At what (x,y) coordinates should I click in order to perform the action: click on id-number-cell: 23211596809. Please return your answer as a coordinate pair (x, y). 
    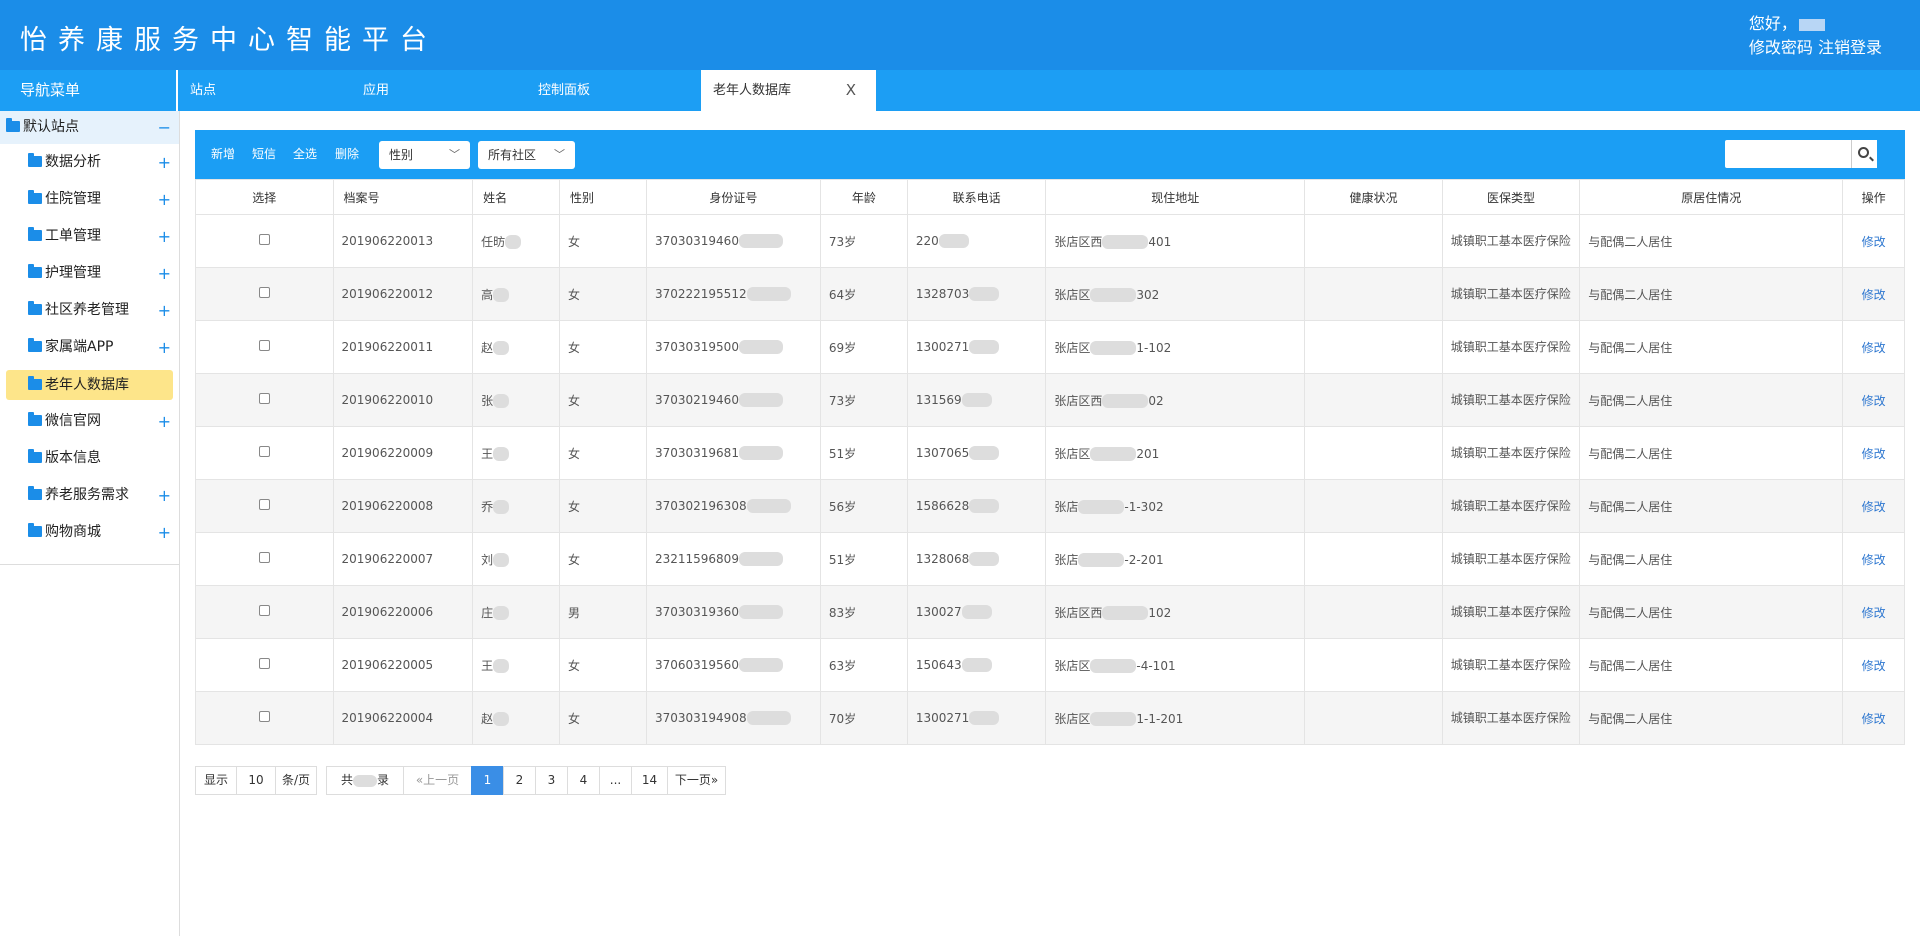
    Looking at the image, I should click on (733, 559).